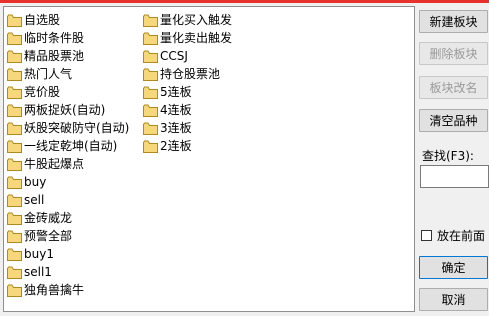  Describe the element at coordinates (71, 146) in the screenshot. I see `block-list-item-label: 一线定乾坤(自动)` at that location.